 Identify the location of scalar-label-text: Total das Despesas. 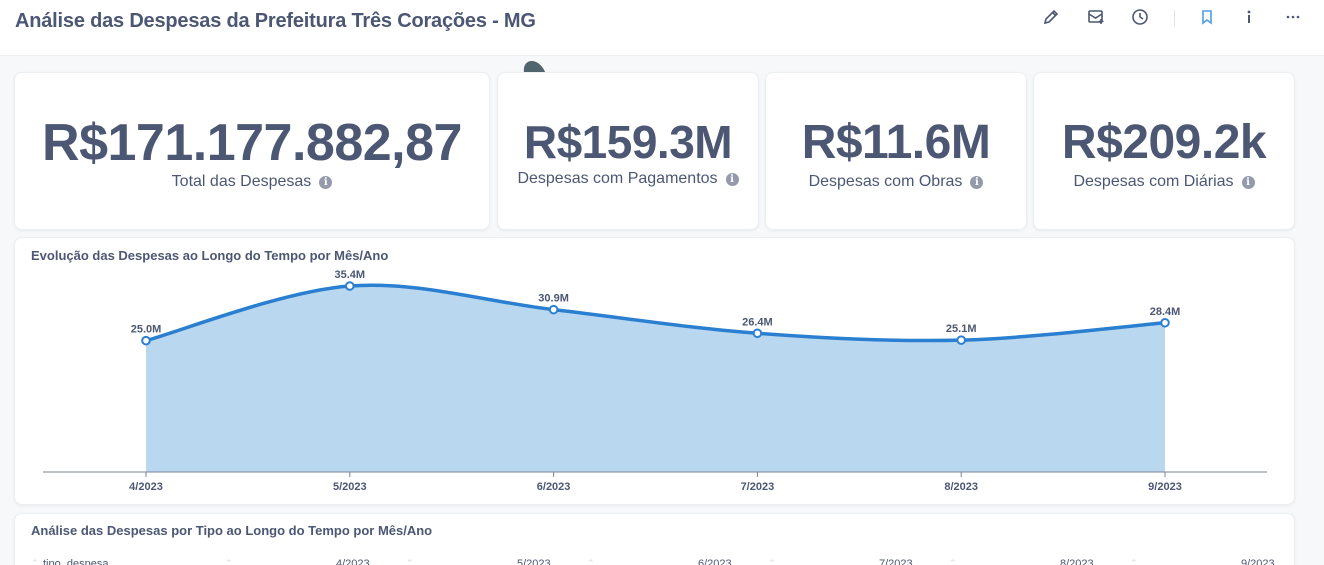
(241, 181).